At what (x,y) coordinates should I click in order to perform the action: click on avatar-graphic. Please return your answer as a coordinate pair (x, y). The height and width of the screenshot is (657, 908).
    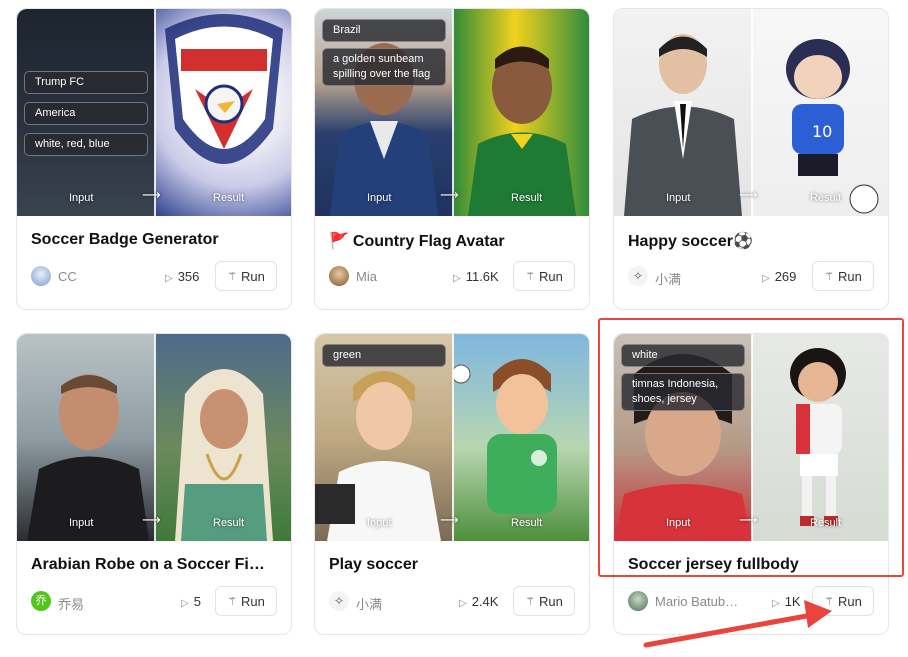
    Looking at the image, I should click on (522, 131).